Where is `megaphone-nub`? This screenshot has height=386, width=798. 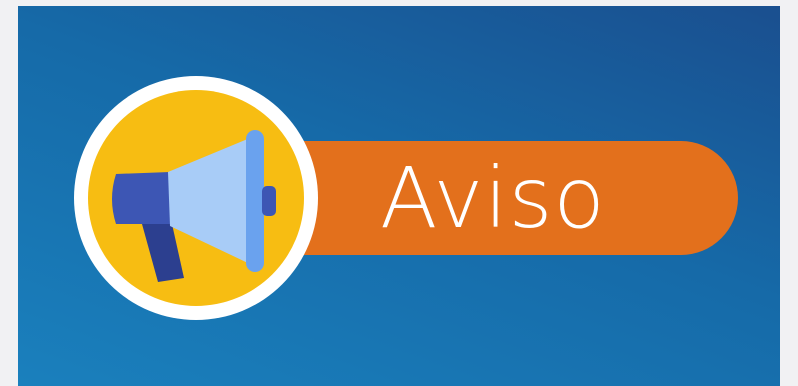 megaphone-nub is located at coordinates (269, 201).